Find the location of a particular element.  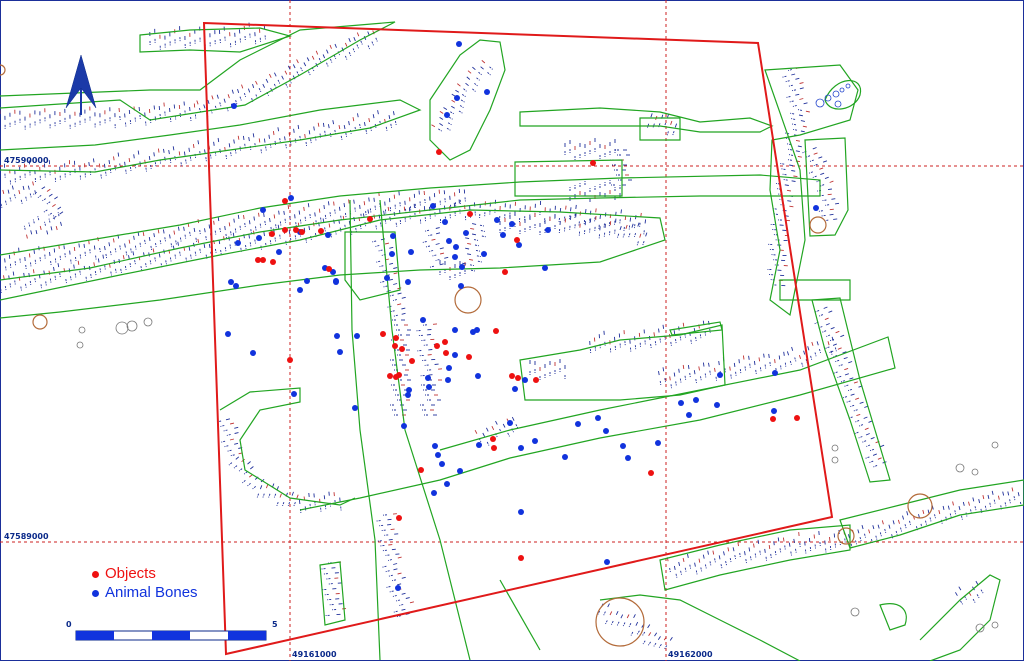

legend-objects-label: Objects is located at coordinates (130, 573).